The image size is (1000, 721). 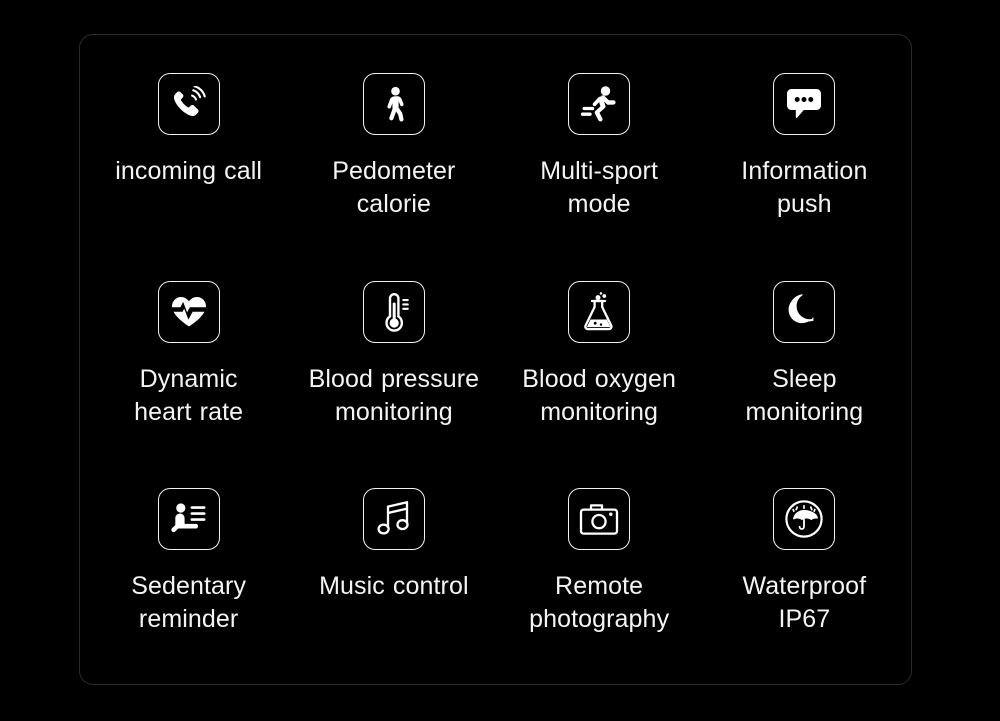 I want to click on feature-label-line2: mode, so click(x=599, y=204).